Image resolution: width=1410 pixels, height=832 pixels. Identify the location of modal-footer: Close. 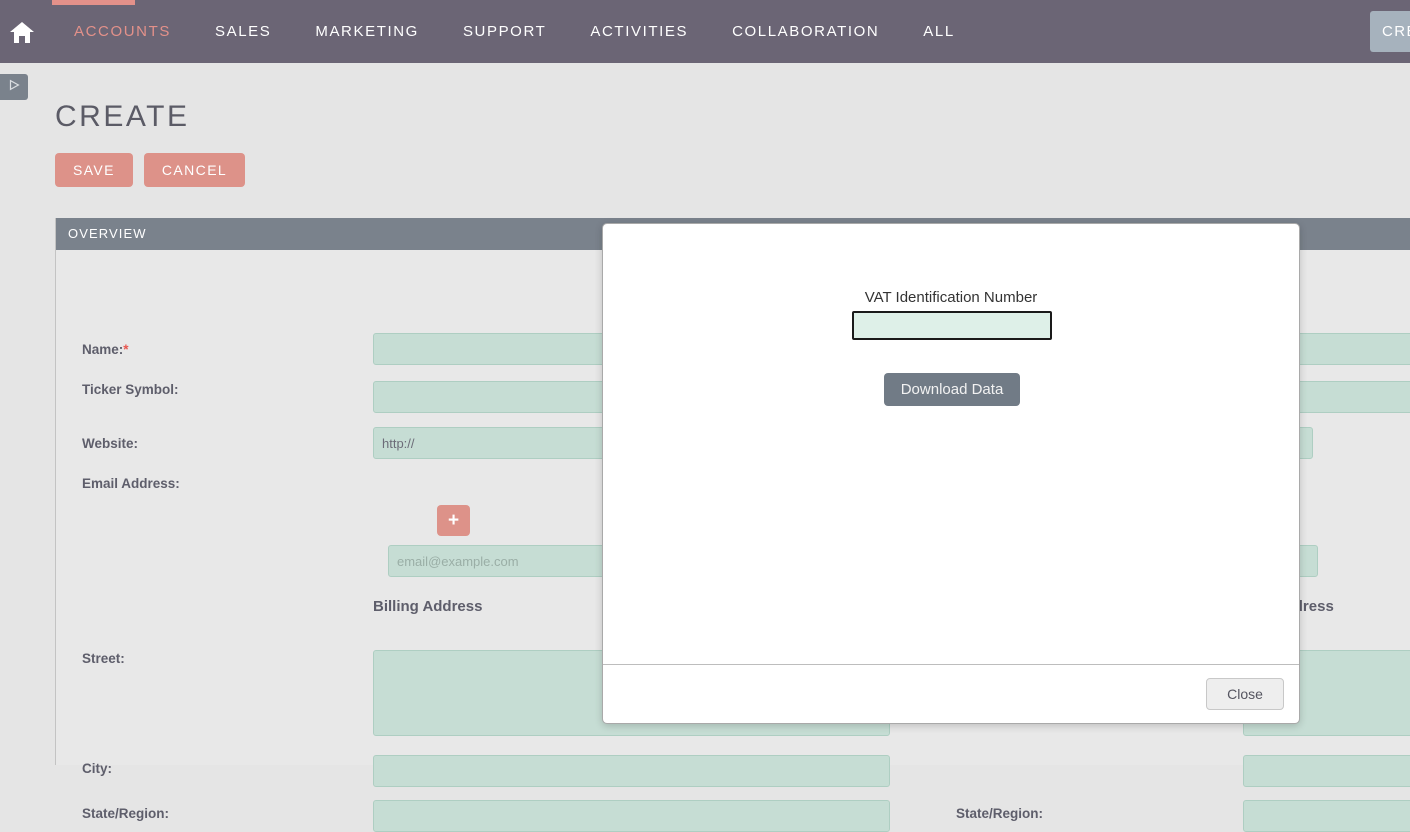
(951, 693).